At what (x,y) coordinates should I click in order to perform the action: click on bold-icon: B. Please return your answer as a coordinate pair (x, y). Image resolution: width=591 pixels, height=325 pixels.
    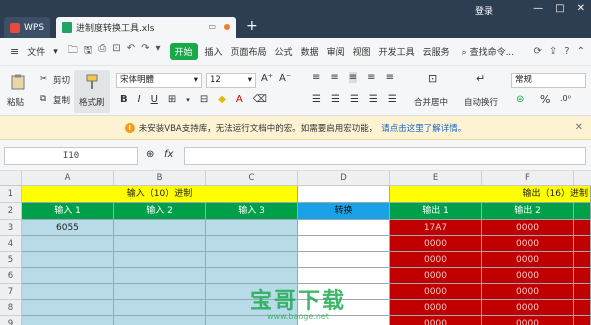
    Looking at the image, I should click on (124, 99).